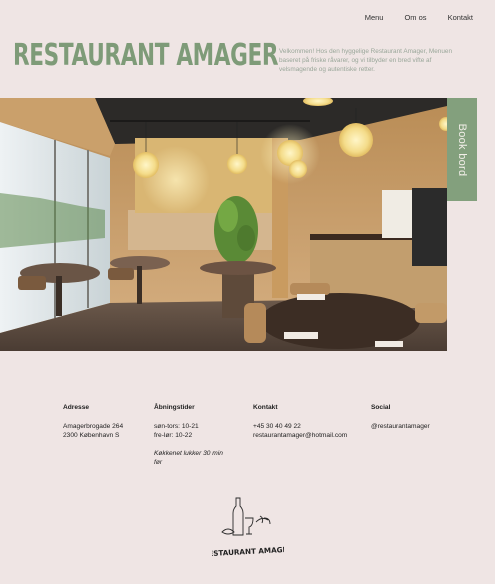 Image resolution: width=495 pixels, height=584 pixels. I want to click on table-front, so click(340, 321).